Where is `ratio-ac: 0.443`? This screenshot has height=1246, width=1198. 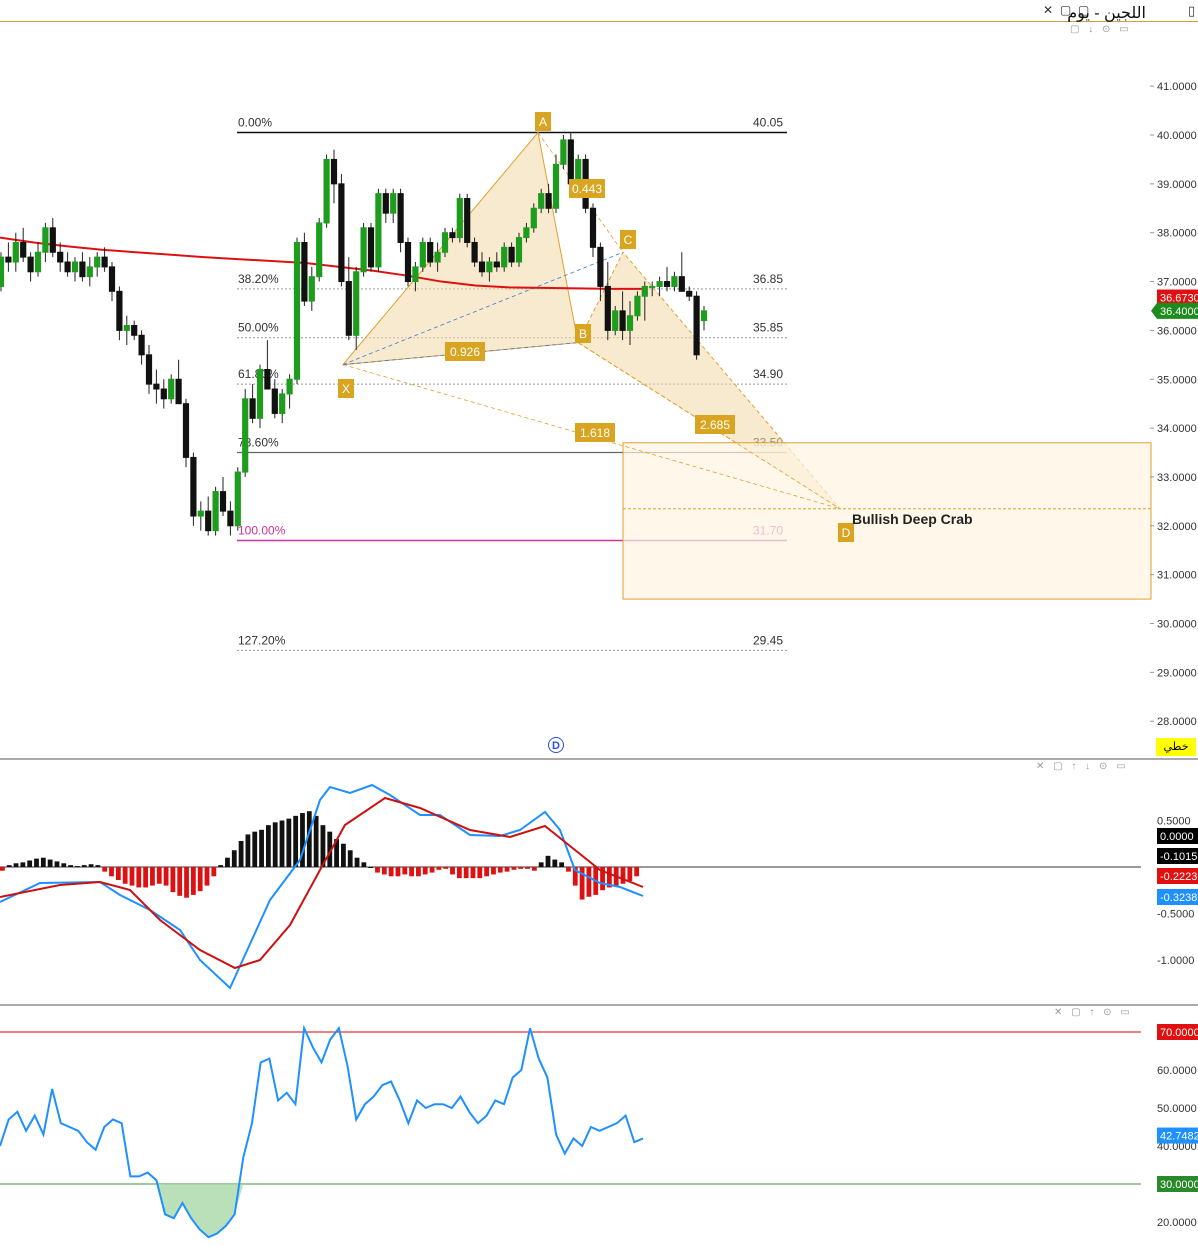 ratio-ac: 0.443 is located at coordinates (587, 189).